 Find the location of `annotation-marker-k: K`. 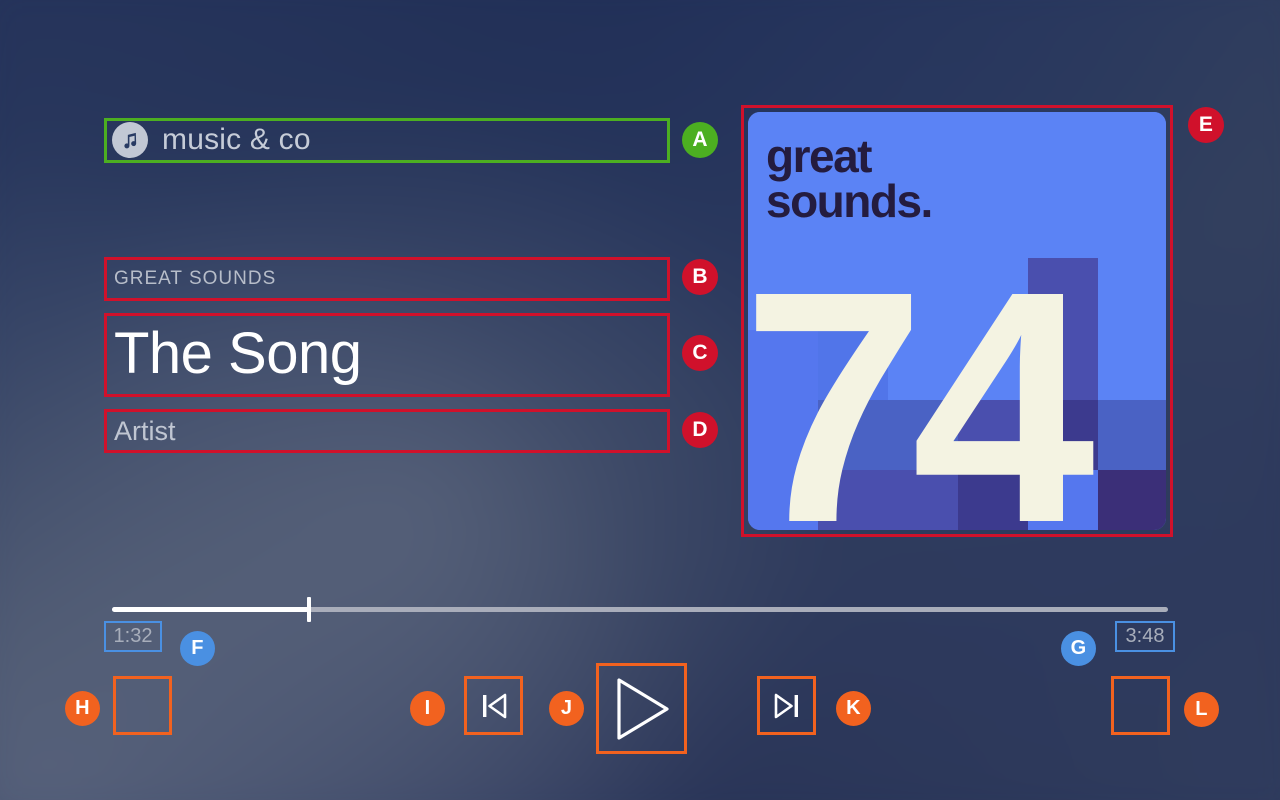

annotation-marker-k: K is located at coordinates (853, 708).